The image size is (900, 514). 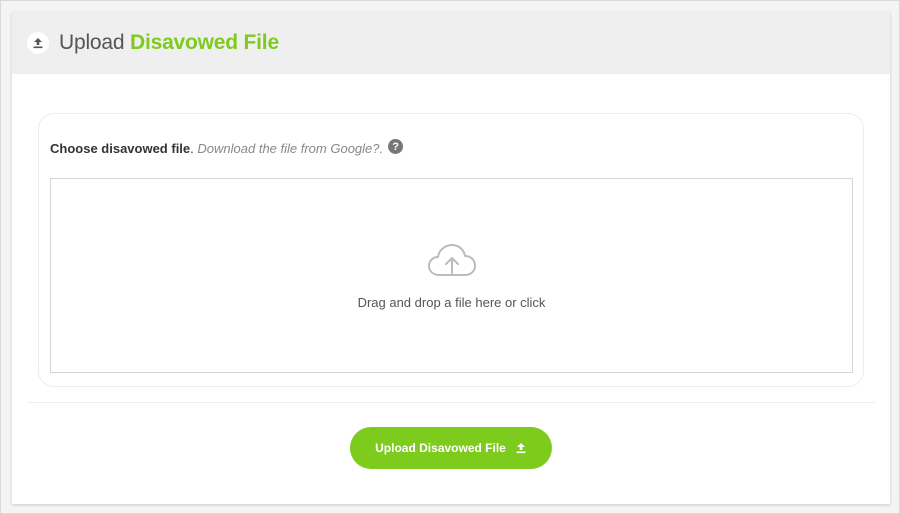 I want to click on page-title-accent: Disavowed File, so click(x=204, y=42).